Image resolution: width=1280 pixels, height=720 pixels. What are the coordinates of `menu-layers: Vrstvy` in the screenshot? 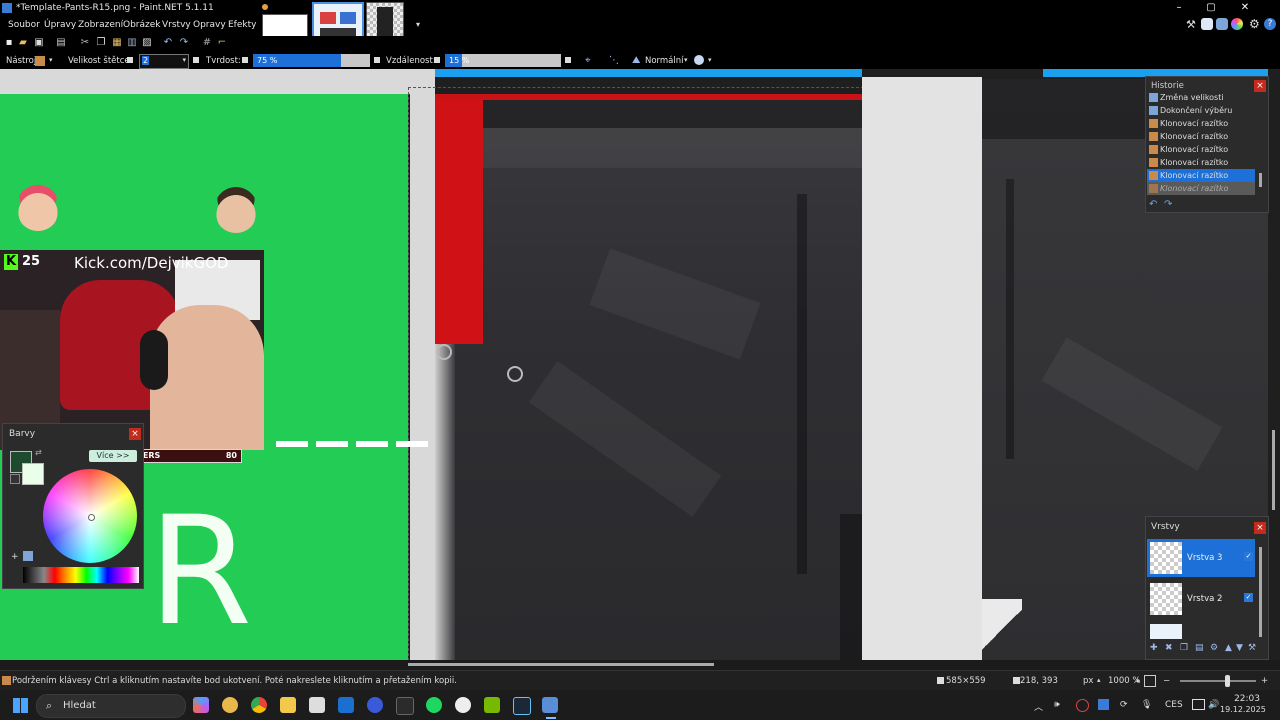 It's located at (176, 25).